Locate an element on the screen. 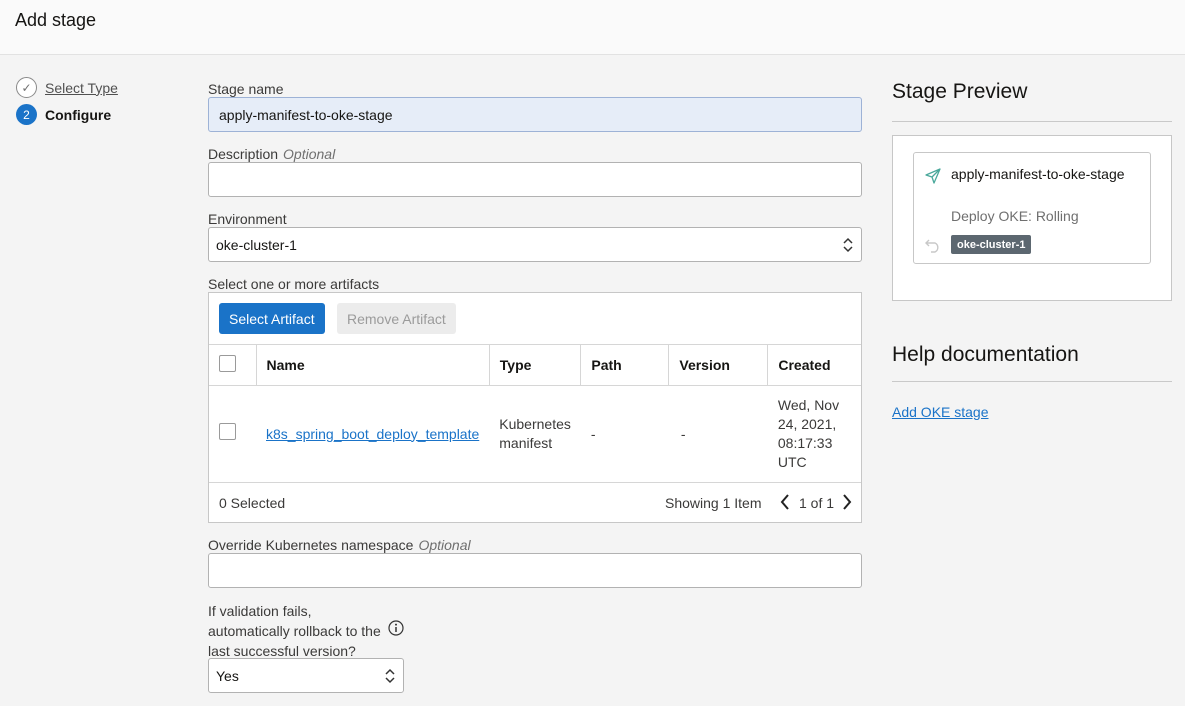  chevron-right-icon is located at coordinates (847, 502).